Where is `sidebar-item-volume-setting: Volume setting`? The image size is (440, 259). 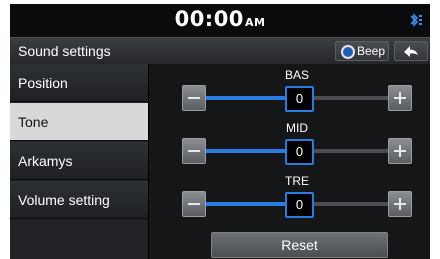
sidebar-item-volume-setting: Volume setting is located at coordinates (79, 200).